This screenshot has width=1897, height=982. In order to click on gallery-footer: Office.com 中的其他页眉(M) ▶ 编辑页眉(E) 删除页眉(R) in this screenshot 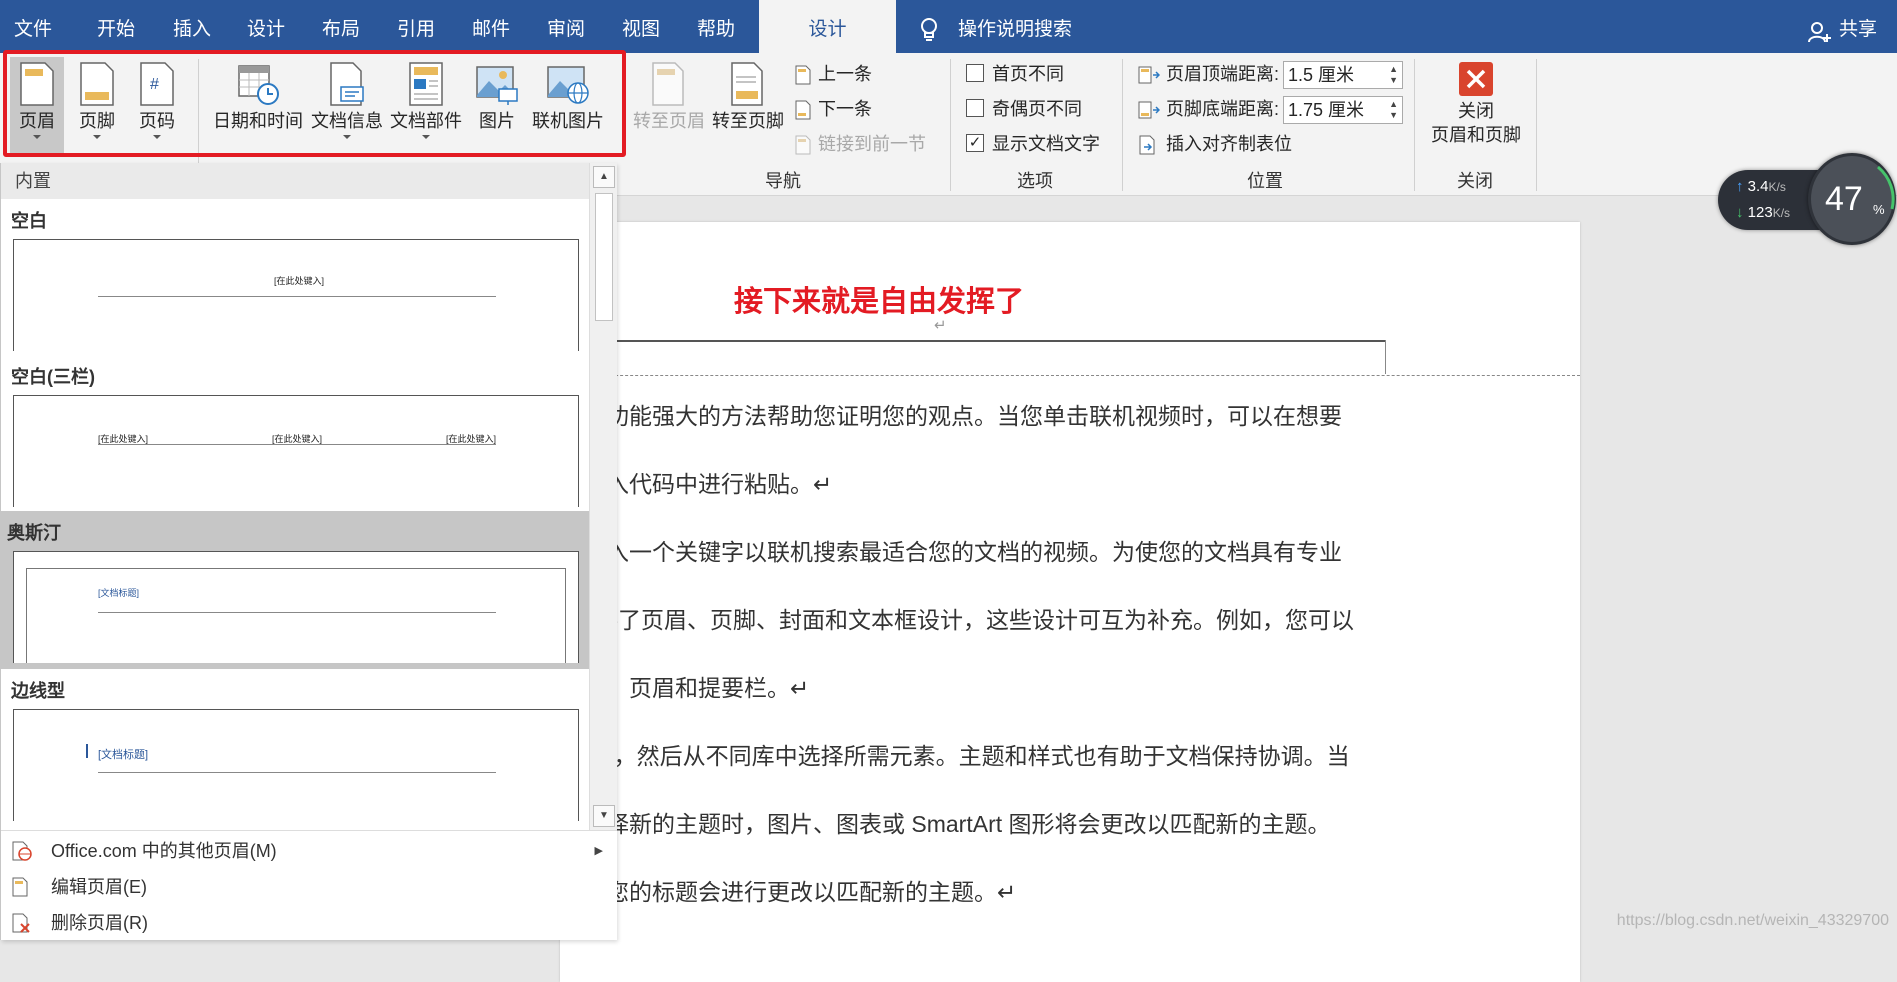, I will do `click(309, 885)`.